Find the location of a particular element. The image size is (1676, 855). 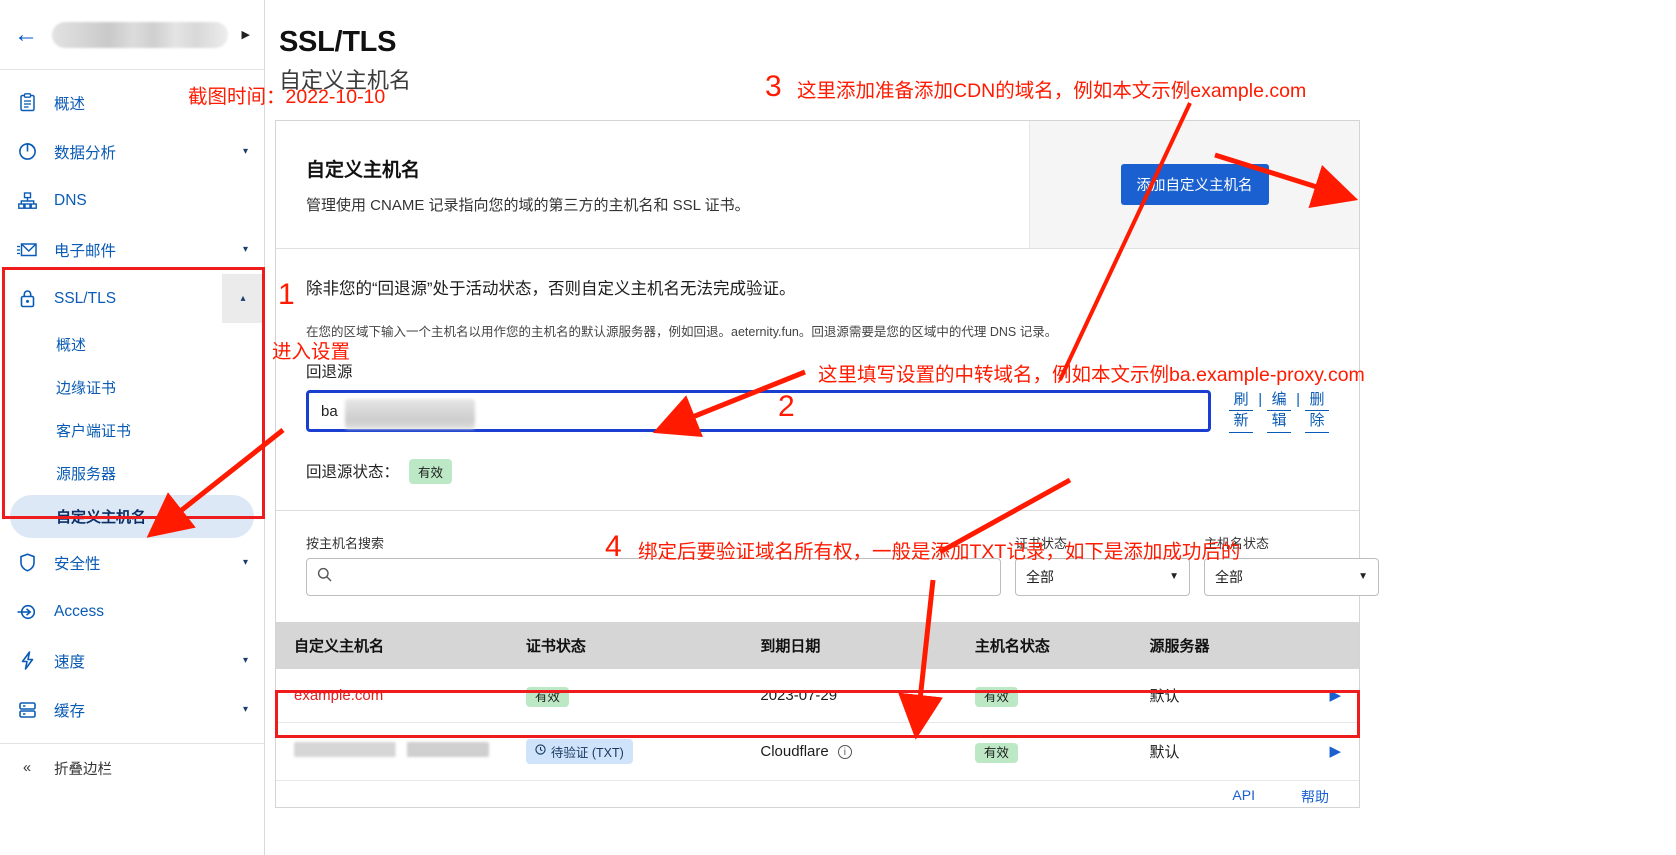

host-status-filter-group: 主机名状态 全部 ▼ is located at coordinates (1291, 564).